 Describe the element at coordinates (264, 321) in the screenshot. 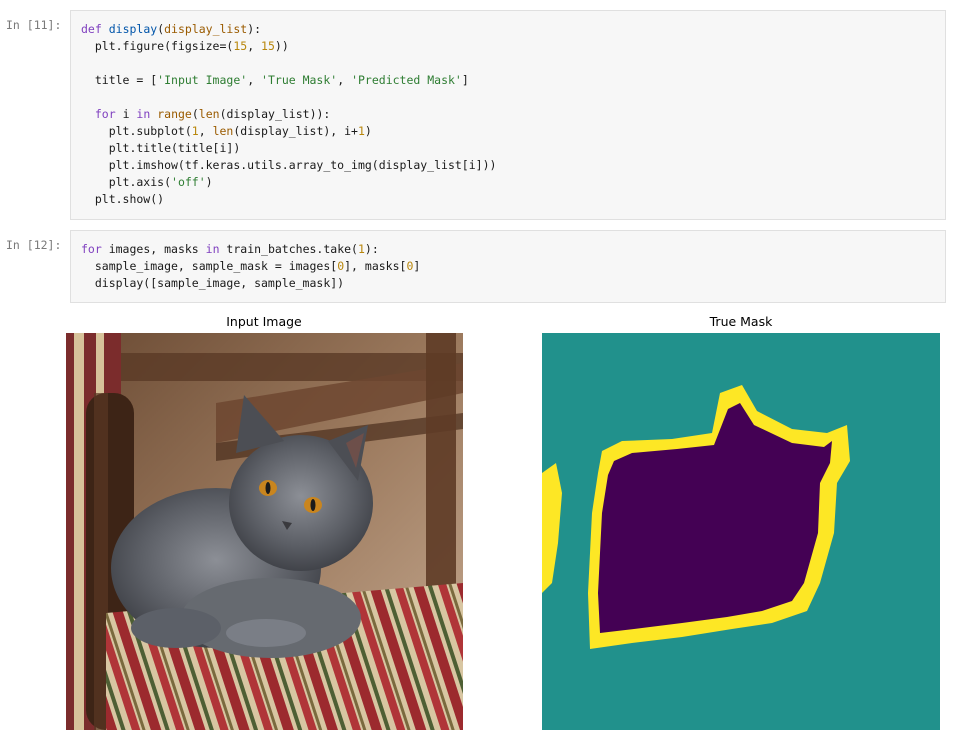

I see `subplot-title-input-image: Input Image` at that location.